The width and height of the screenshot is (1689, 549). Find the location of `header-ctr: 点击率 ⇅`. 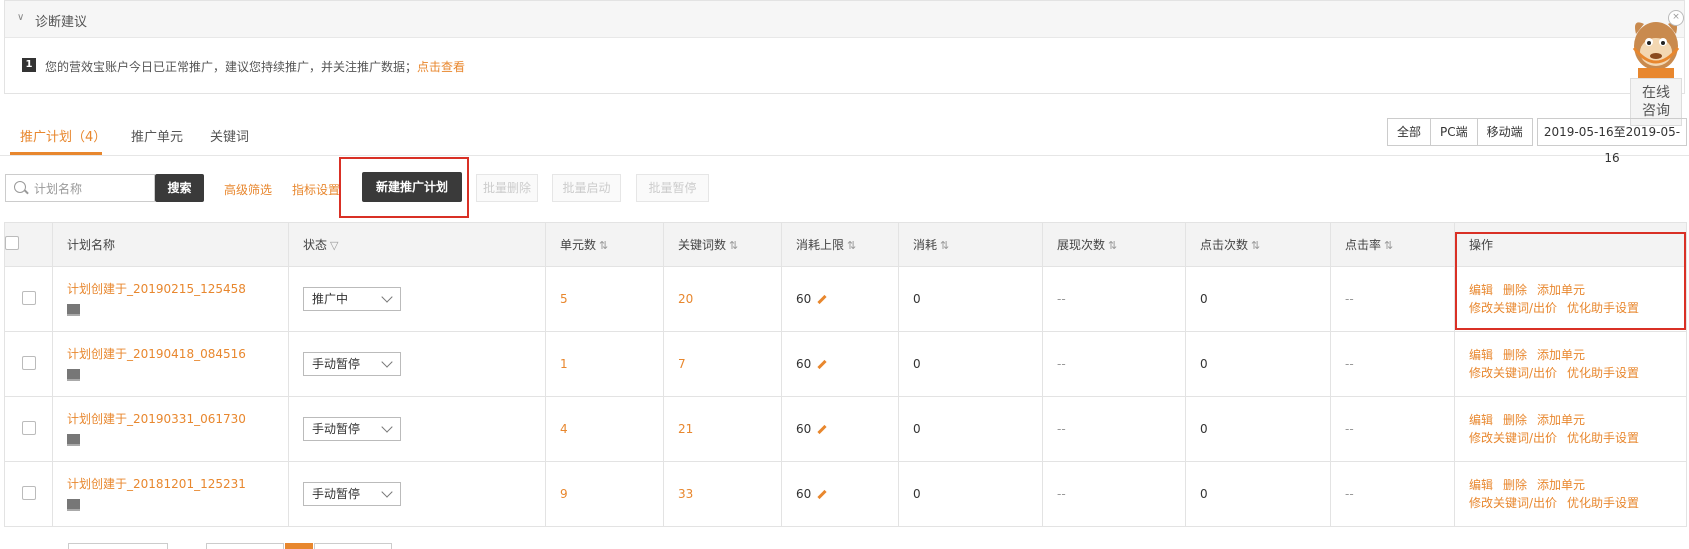

header-ctr: 点击率 ⇅ is located at coordinates (1392, 244).